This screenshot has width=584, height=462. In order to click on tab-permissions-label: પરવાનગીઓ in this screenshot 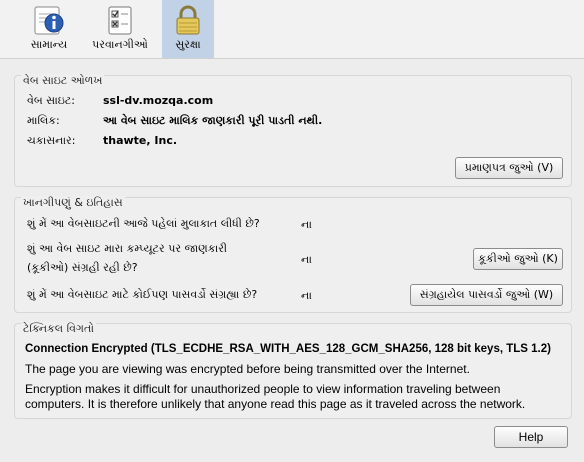, I will do `click(120, 44)`.